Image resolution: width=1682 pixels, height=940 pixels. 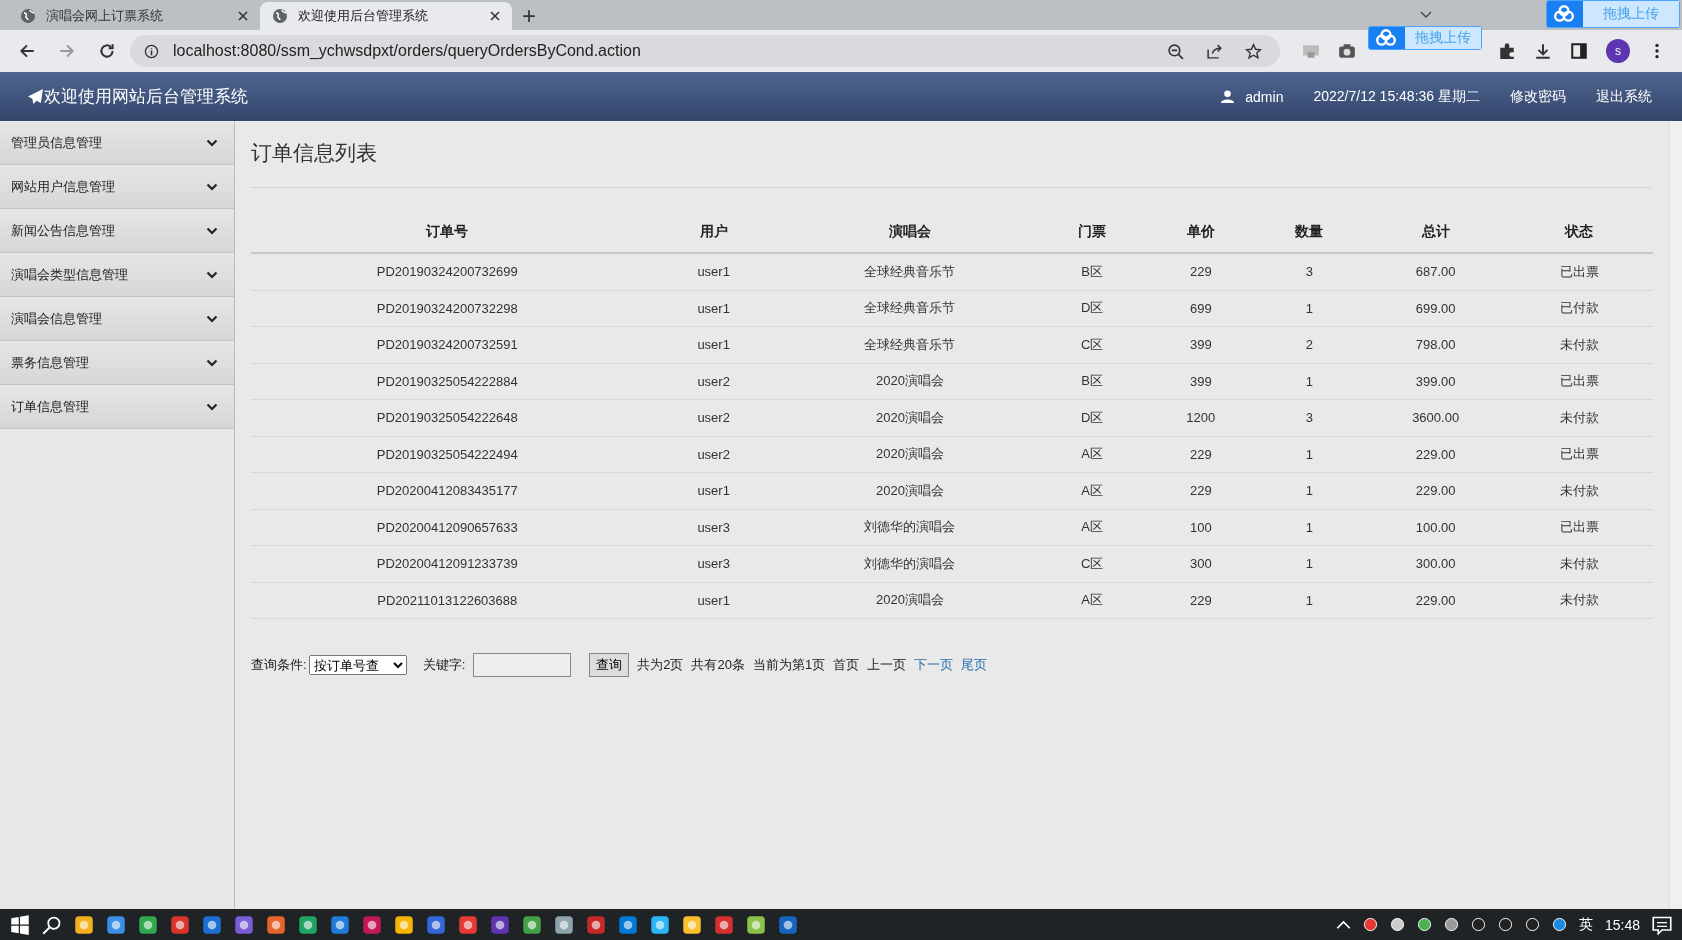 I want to click on table-cell: PD20190324200732298, so click(x=447, y=308).